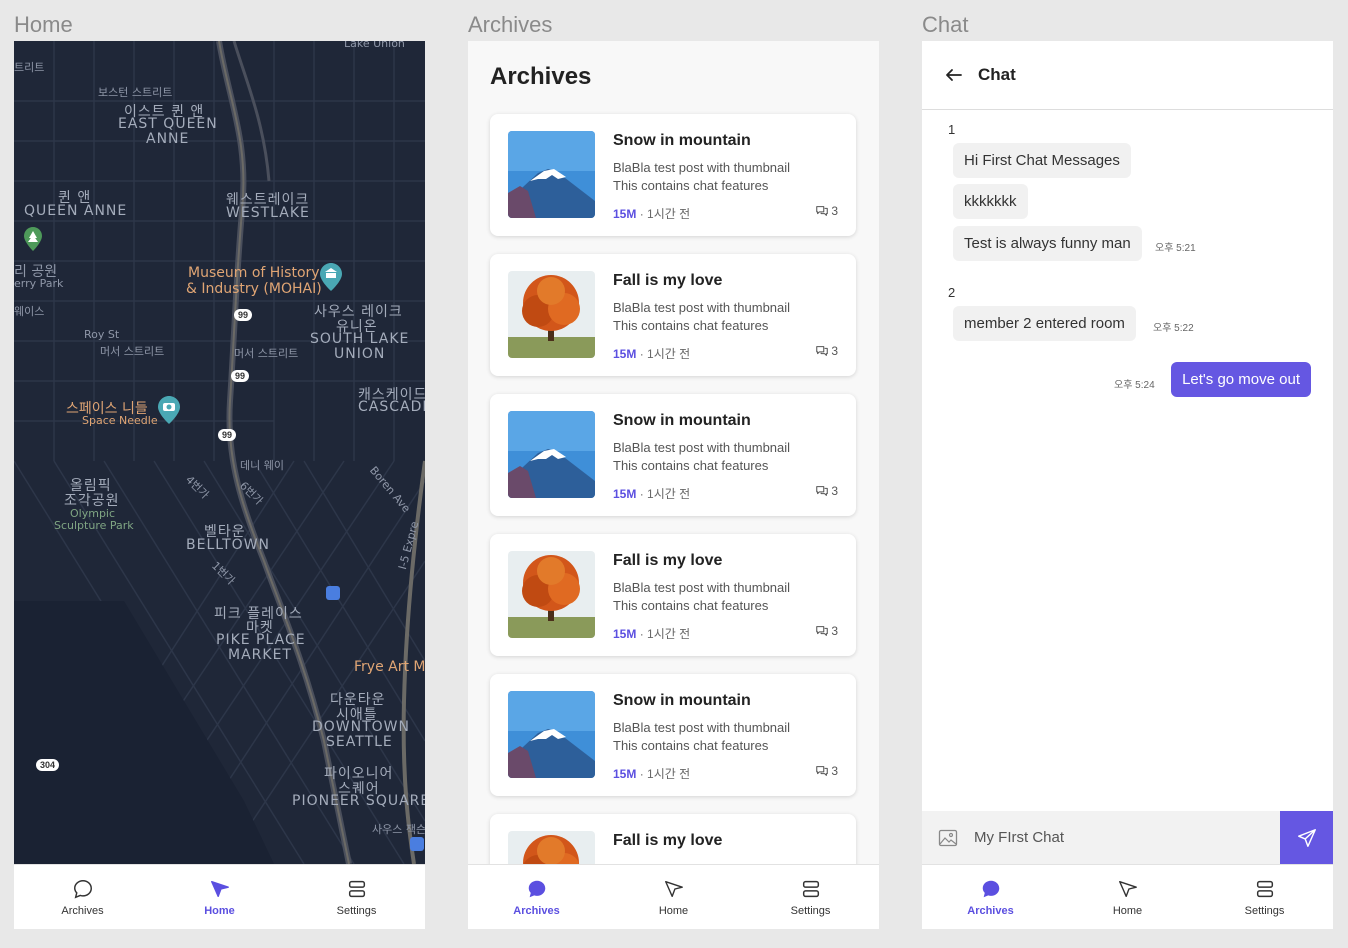 Image resolution: width=1348 pixels, height=948 pixels. Describe the element at coordinates (948, 838) in the screenshot. I see `image-attach-icon` at that location.